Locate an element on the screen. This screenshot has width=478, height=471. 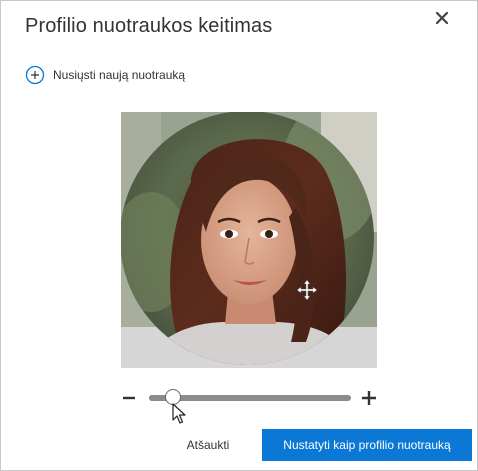
zoom-in-button is located at coordinates (369, 398).